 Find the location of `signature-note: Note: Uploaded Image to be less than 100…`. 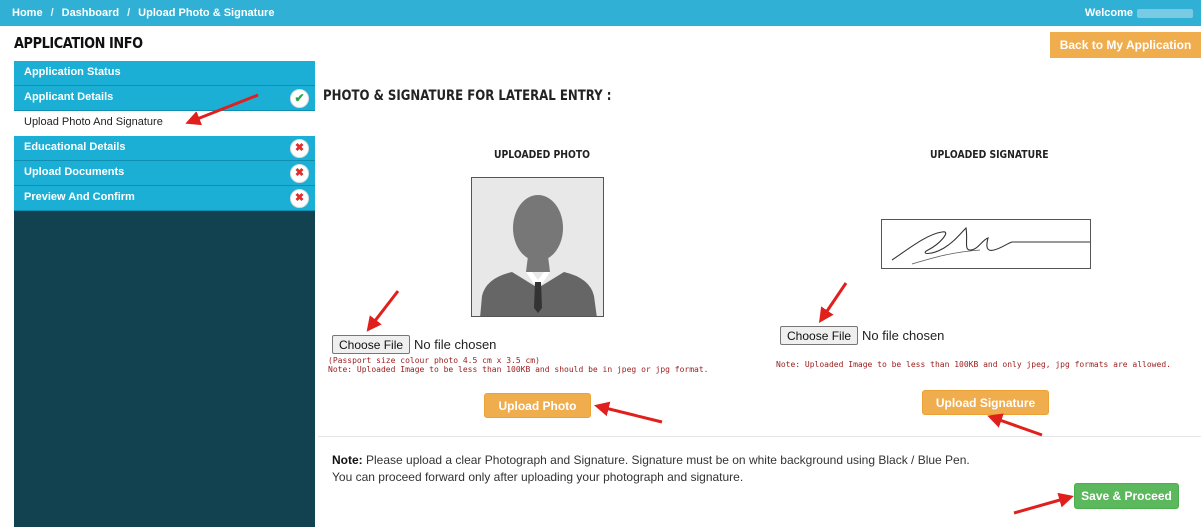

signature-note: Note: Uploaded Image to be less than 100… is located at coordinates (973, 364).